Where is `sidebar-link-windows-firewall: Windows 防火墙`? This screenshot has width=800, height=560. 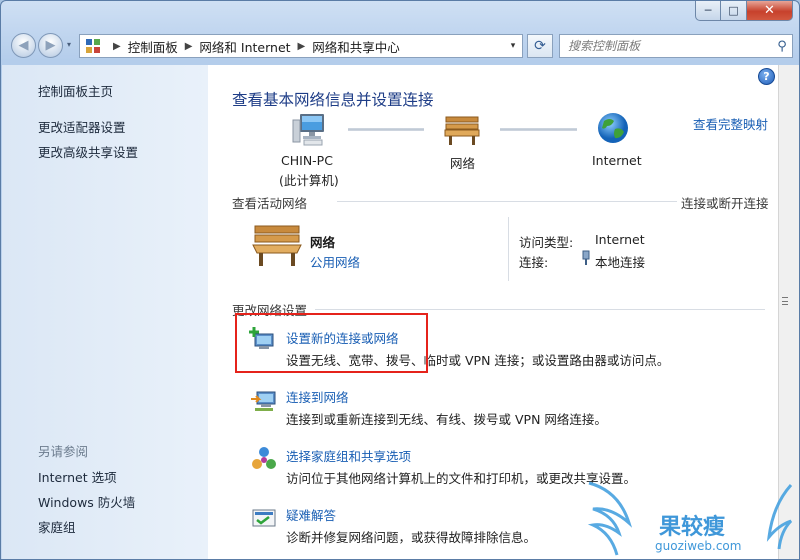
sidebar-link-windows-firewall: Windows 防火墙 is located at coordinates (86, 501).